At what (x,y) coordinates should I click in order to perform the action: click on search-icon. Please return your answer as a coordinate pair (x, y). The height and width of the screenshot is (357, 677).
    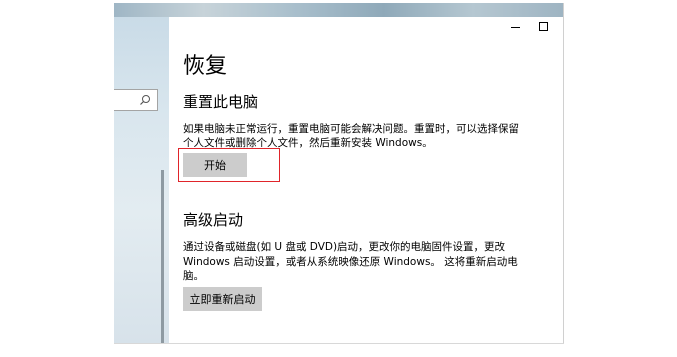
    Looking at the image, I should click on (145, 100).